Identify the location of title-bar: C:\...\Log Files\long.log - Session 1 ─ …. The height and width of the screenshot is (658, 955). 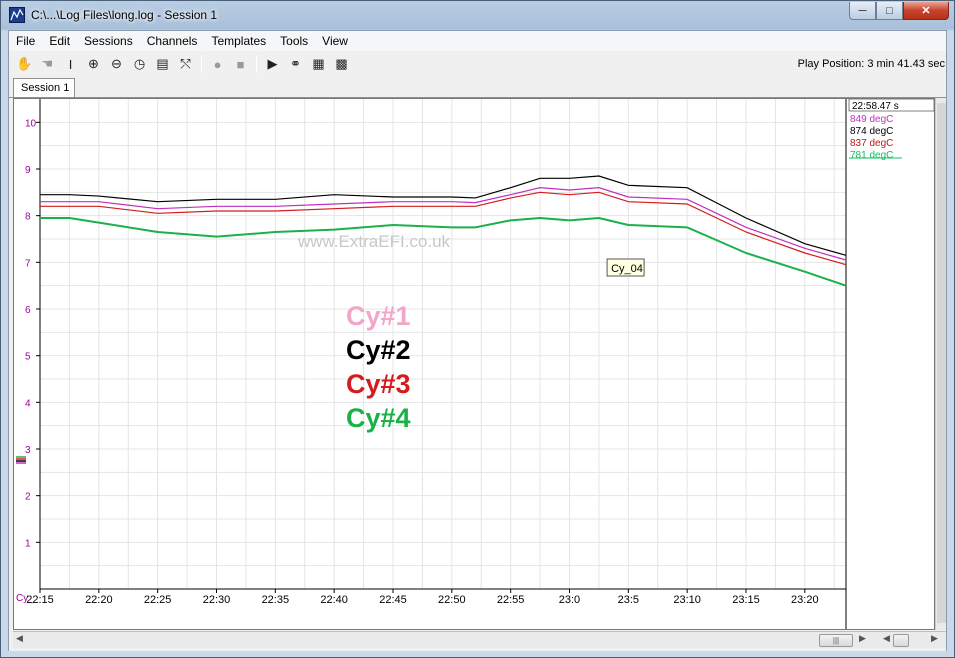
(477, 15).